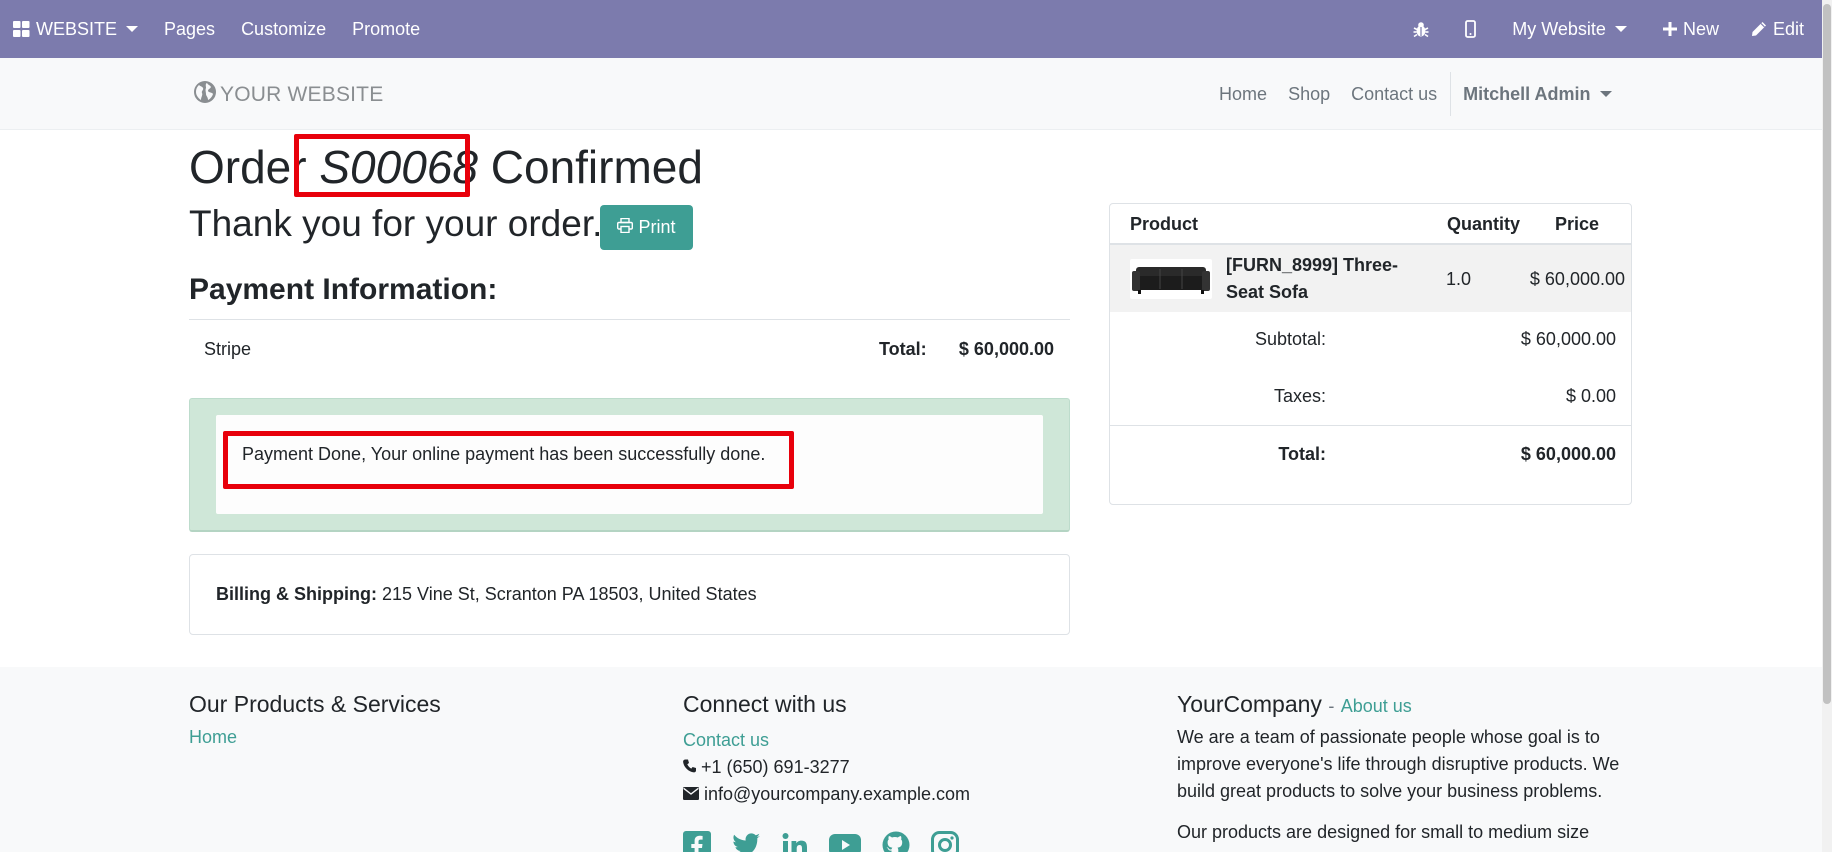 The image size is (1832, 852). Describe the element at coordinates (1759, 29) in the screenshot. I see `pencil-icon` at that location.